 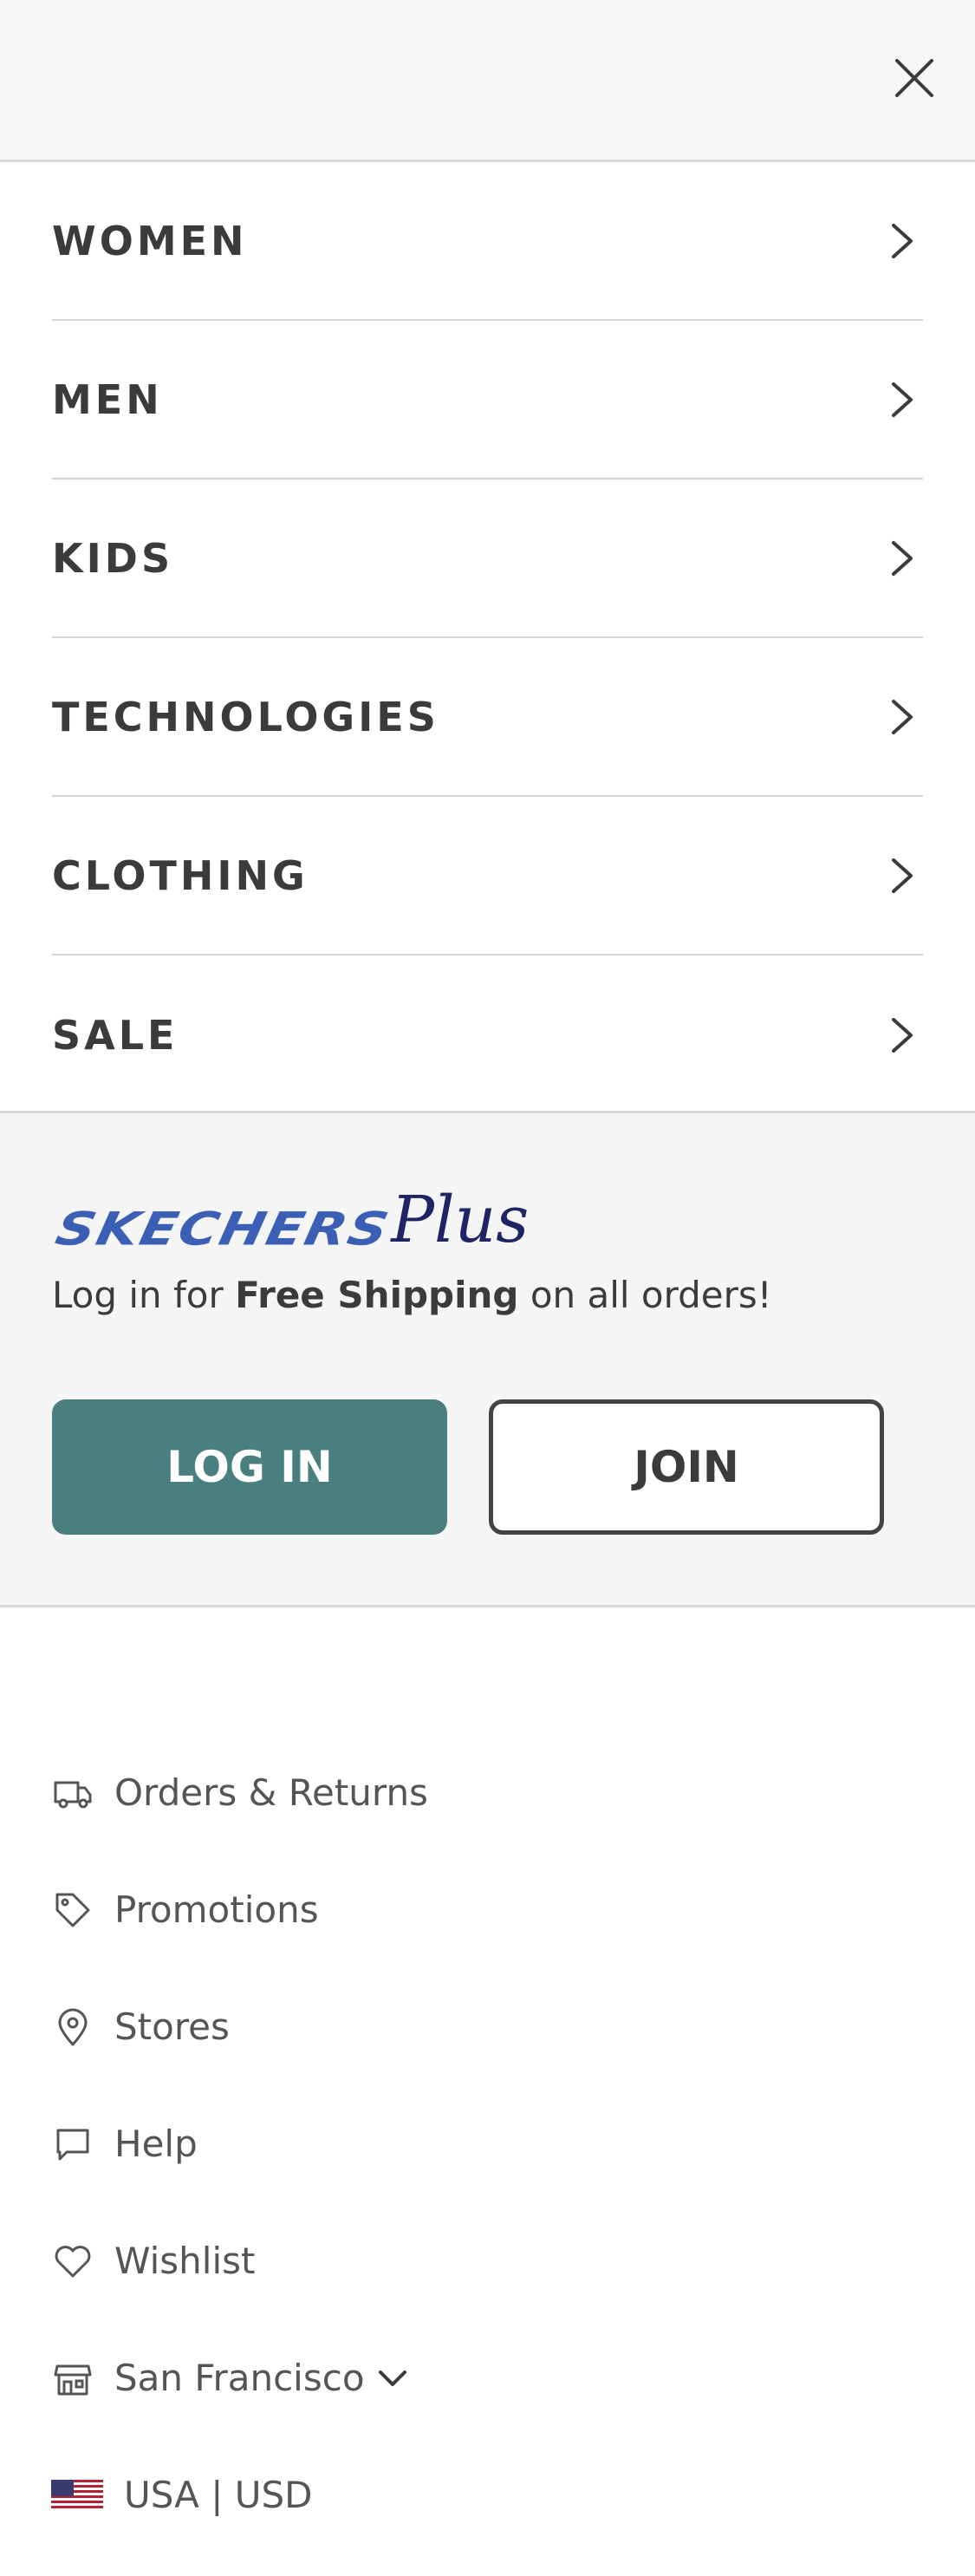 I want to click on login-button: LOG IN, so click(x=249, y=1467).